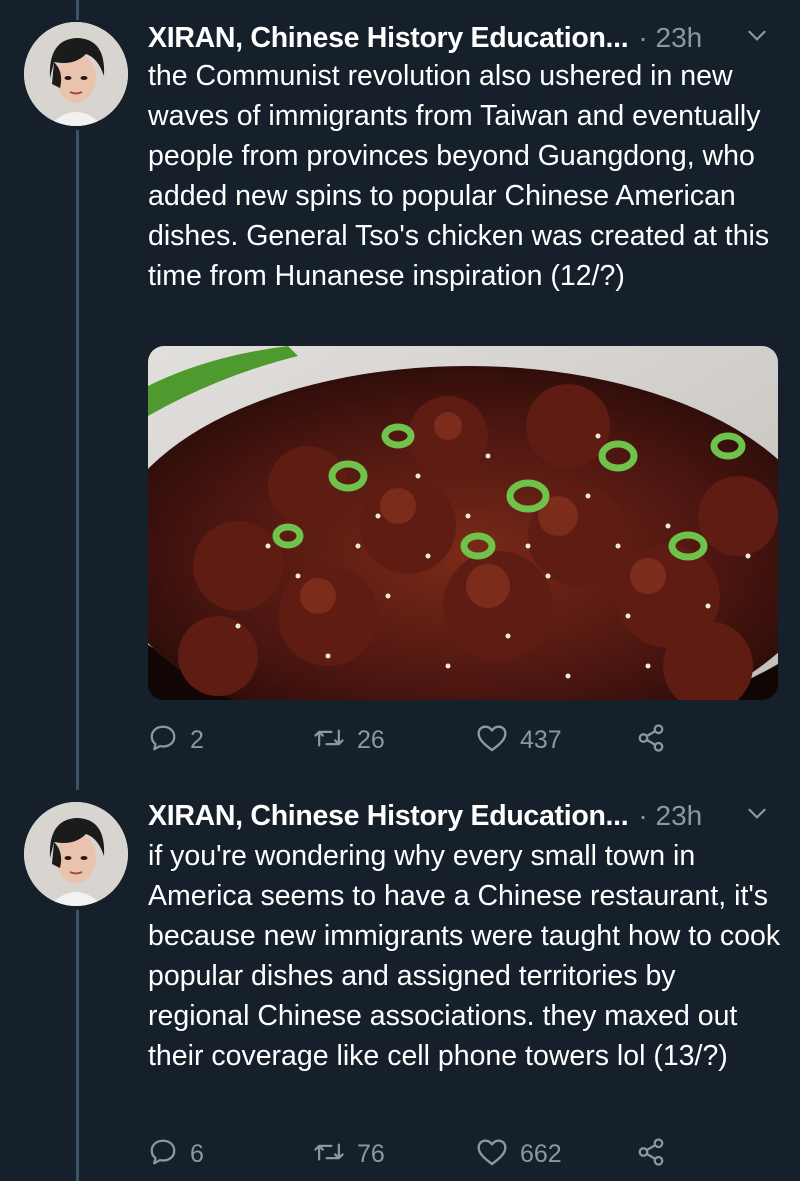 The image size is (800, 1181). Describe the element at coordinates (541, 1153) in the screenshot. I see `like-count: 662` at that location.